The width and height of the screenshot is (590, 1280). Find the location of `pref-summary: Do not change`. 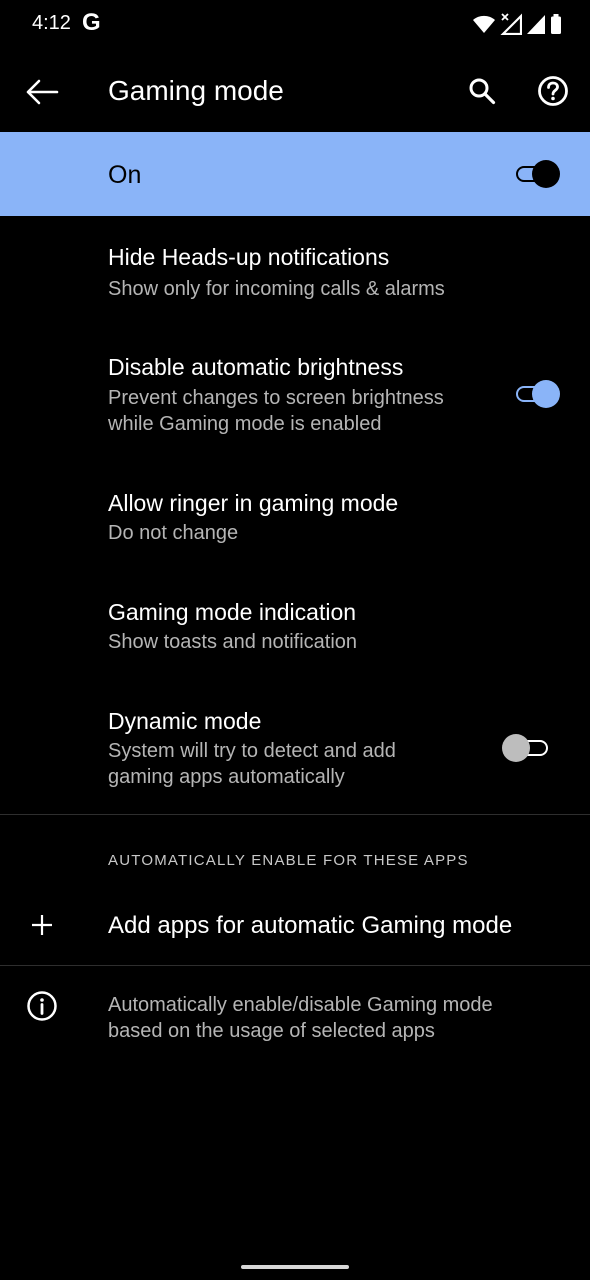

pref-summary: Do not change is located at coordinates (173, 533).